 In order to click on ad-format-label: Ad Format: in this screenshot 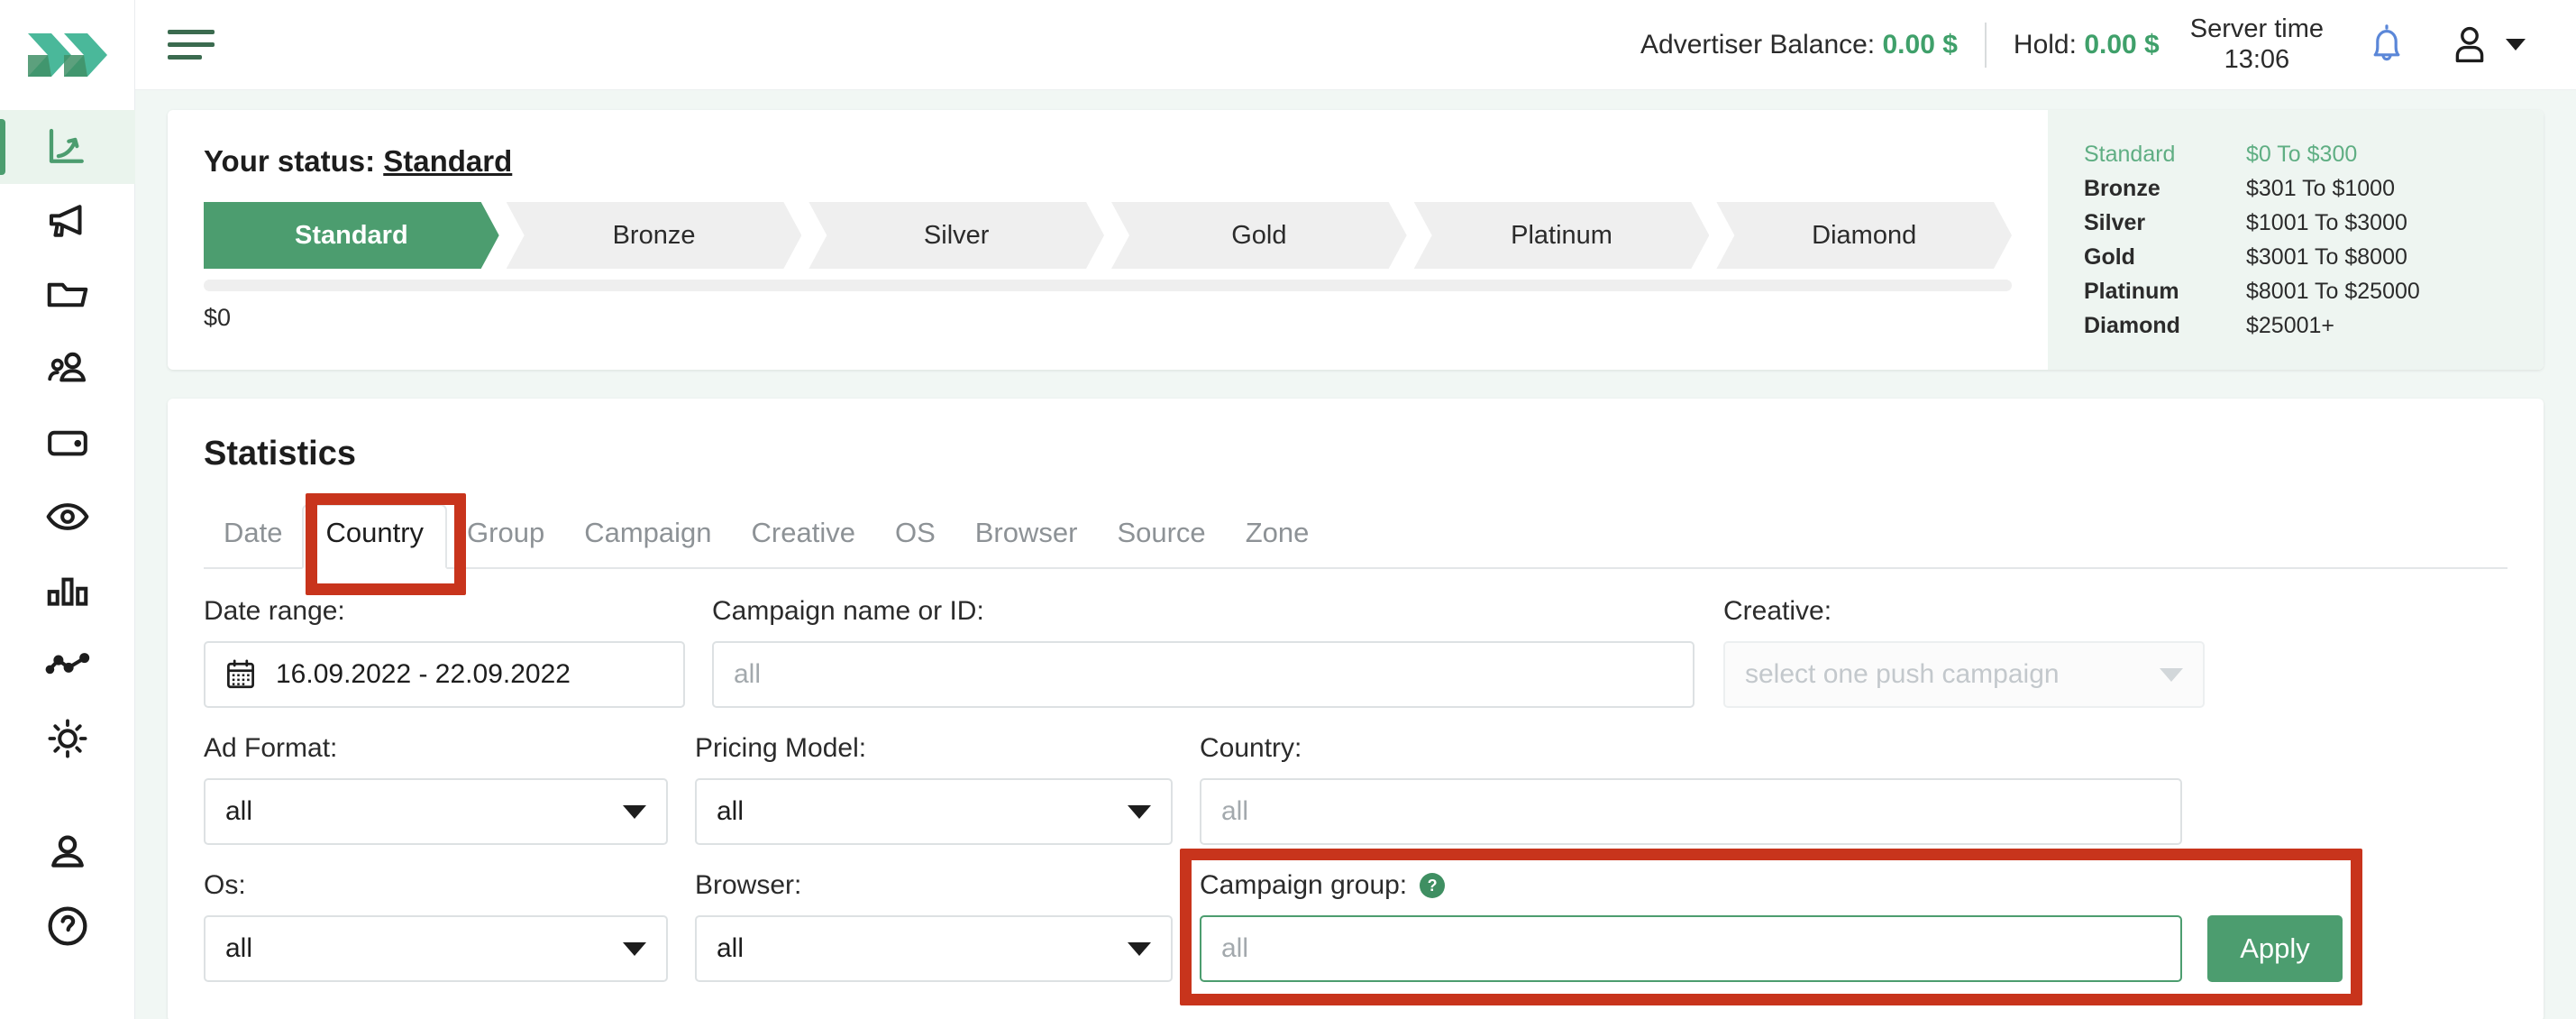, I will do `click(271, 748)`.